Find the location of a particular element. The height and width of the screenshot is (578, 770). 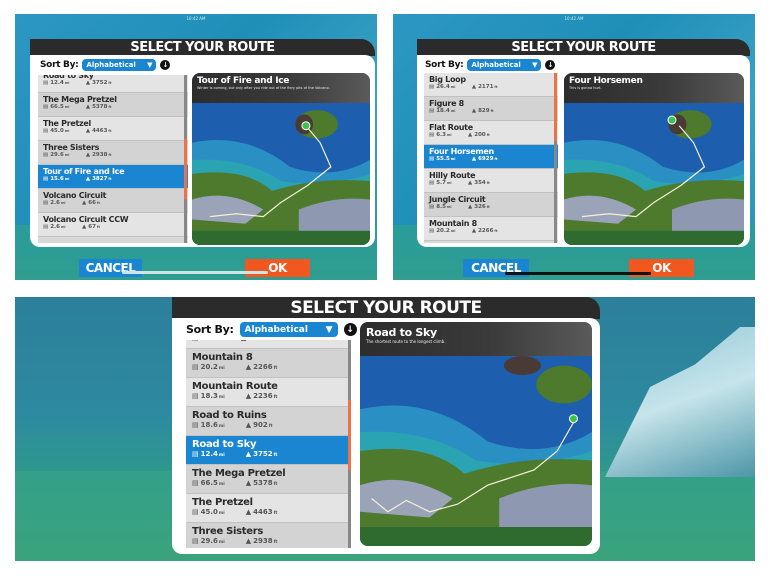

route-stats: ▤ 15.6 mi ▲ 3827 ft is located at coordinates (113, 179).